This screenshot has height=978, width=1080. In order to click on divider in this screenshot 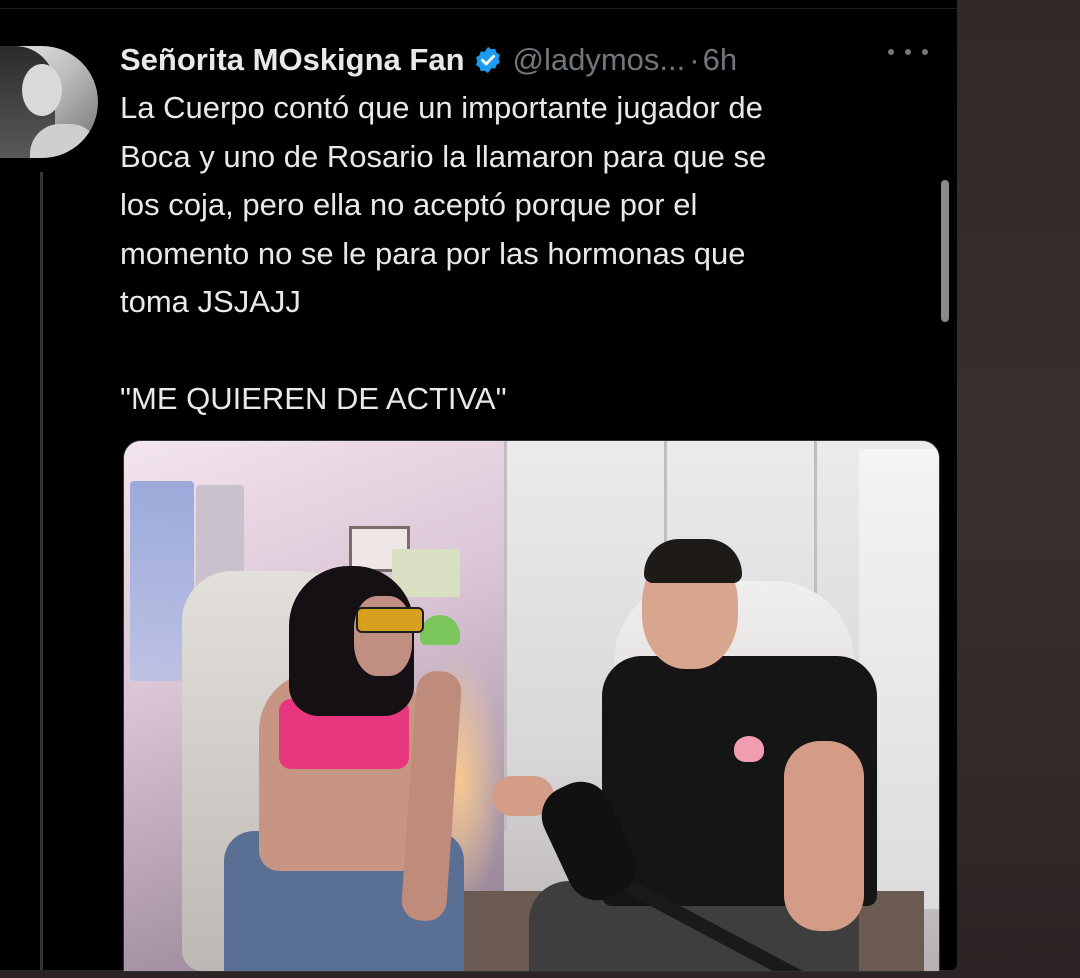, I will do `click(478, 8)`.